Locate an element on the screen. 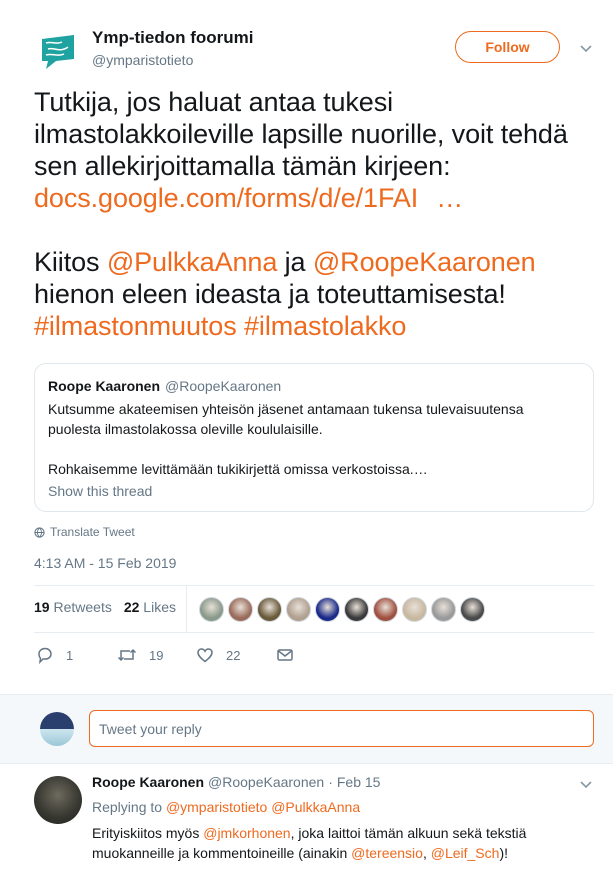 Image resolution: width=613 pixels, height=872 pixels. replying-to-label: Replying to is located at coordinates (127, 807).